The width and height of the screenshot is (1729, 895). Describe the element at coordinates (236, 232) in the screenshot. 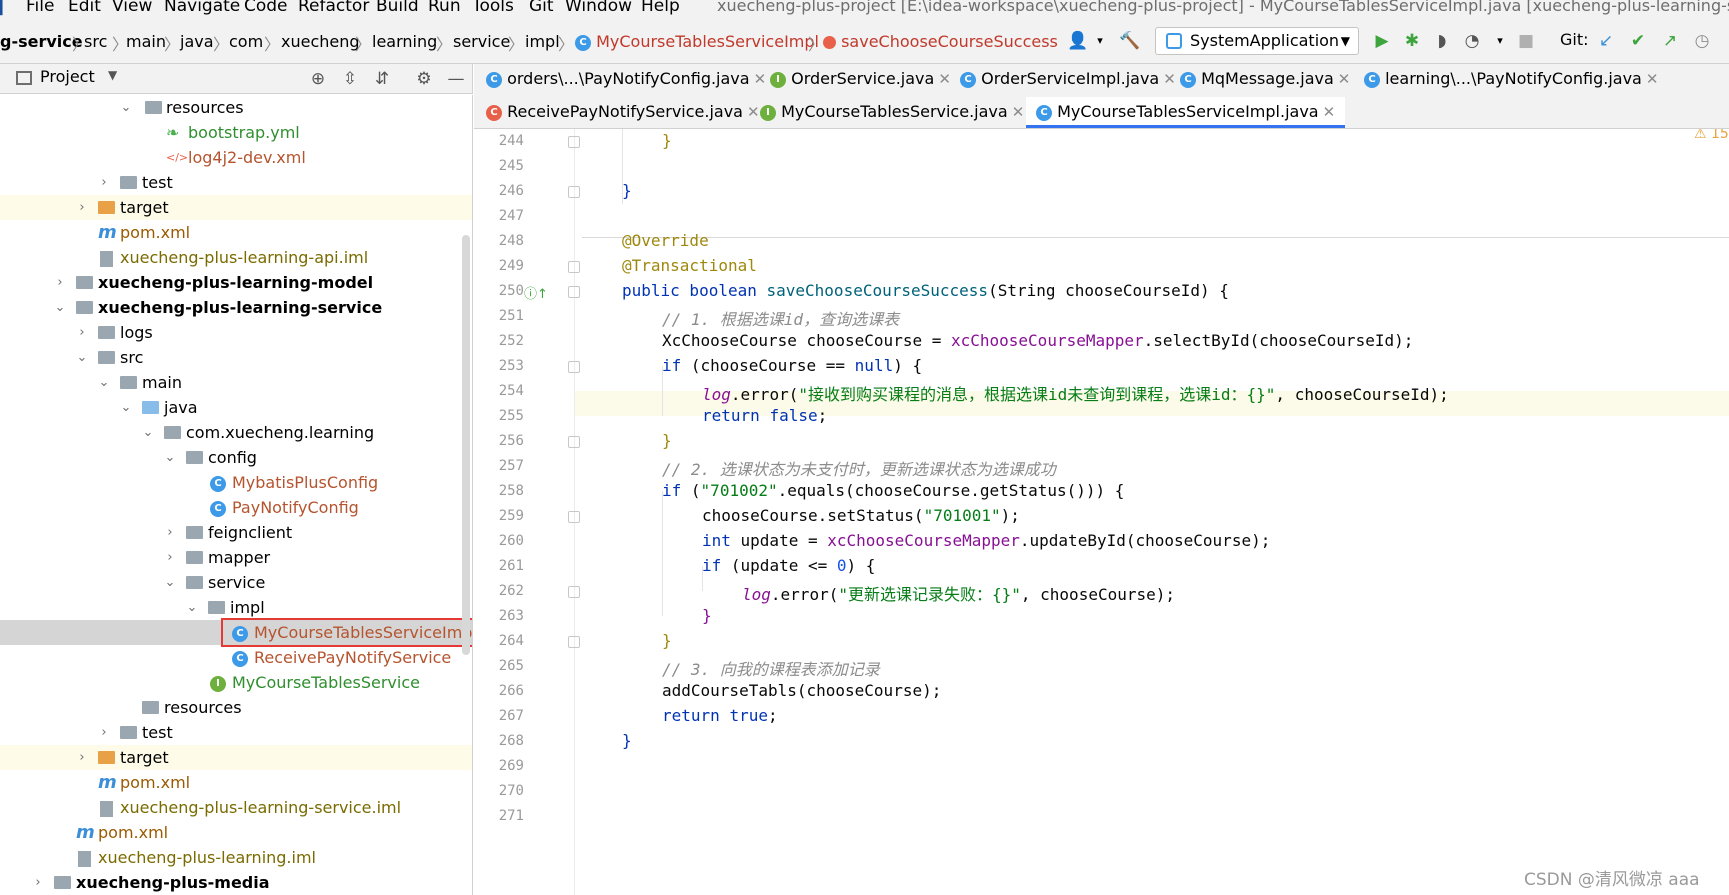

I see `tree-node-pom-xml: m pom.xml` at that location.